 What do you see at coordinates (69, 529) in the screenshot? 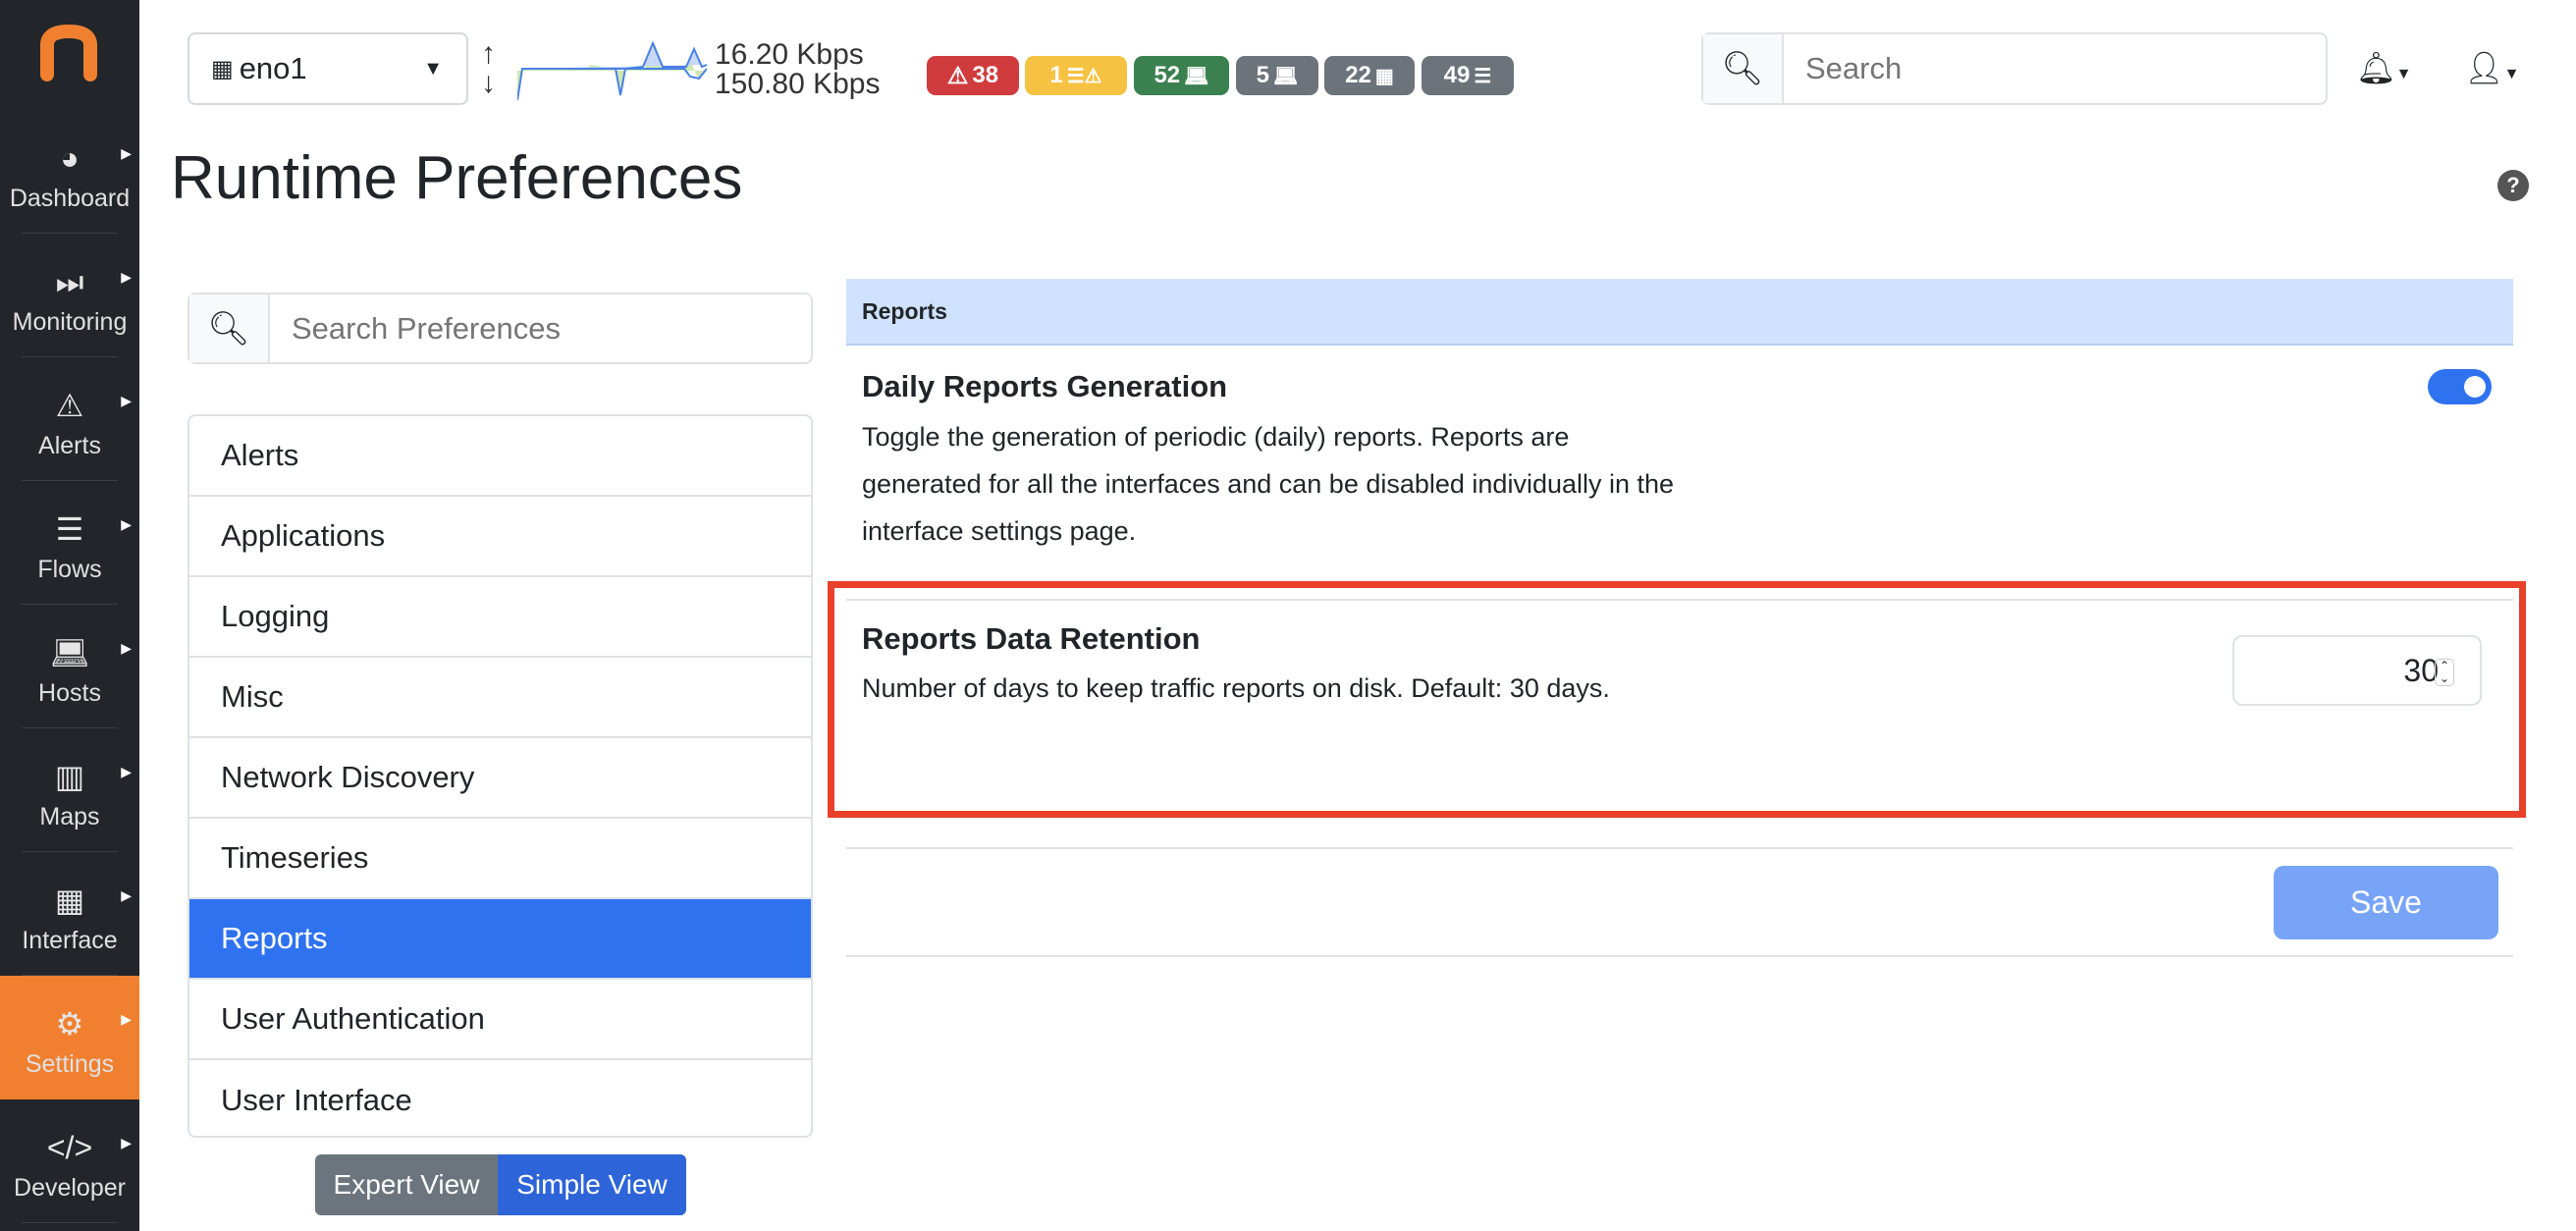
I see `stream-icon: ☰` at bounding box center [69, 529].